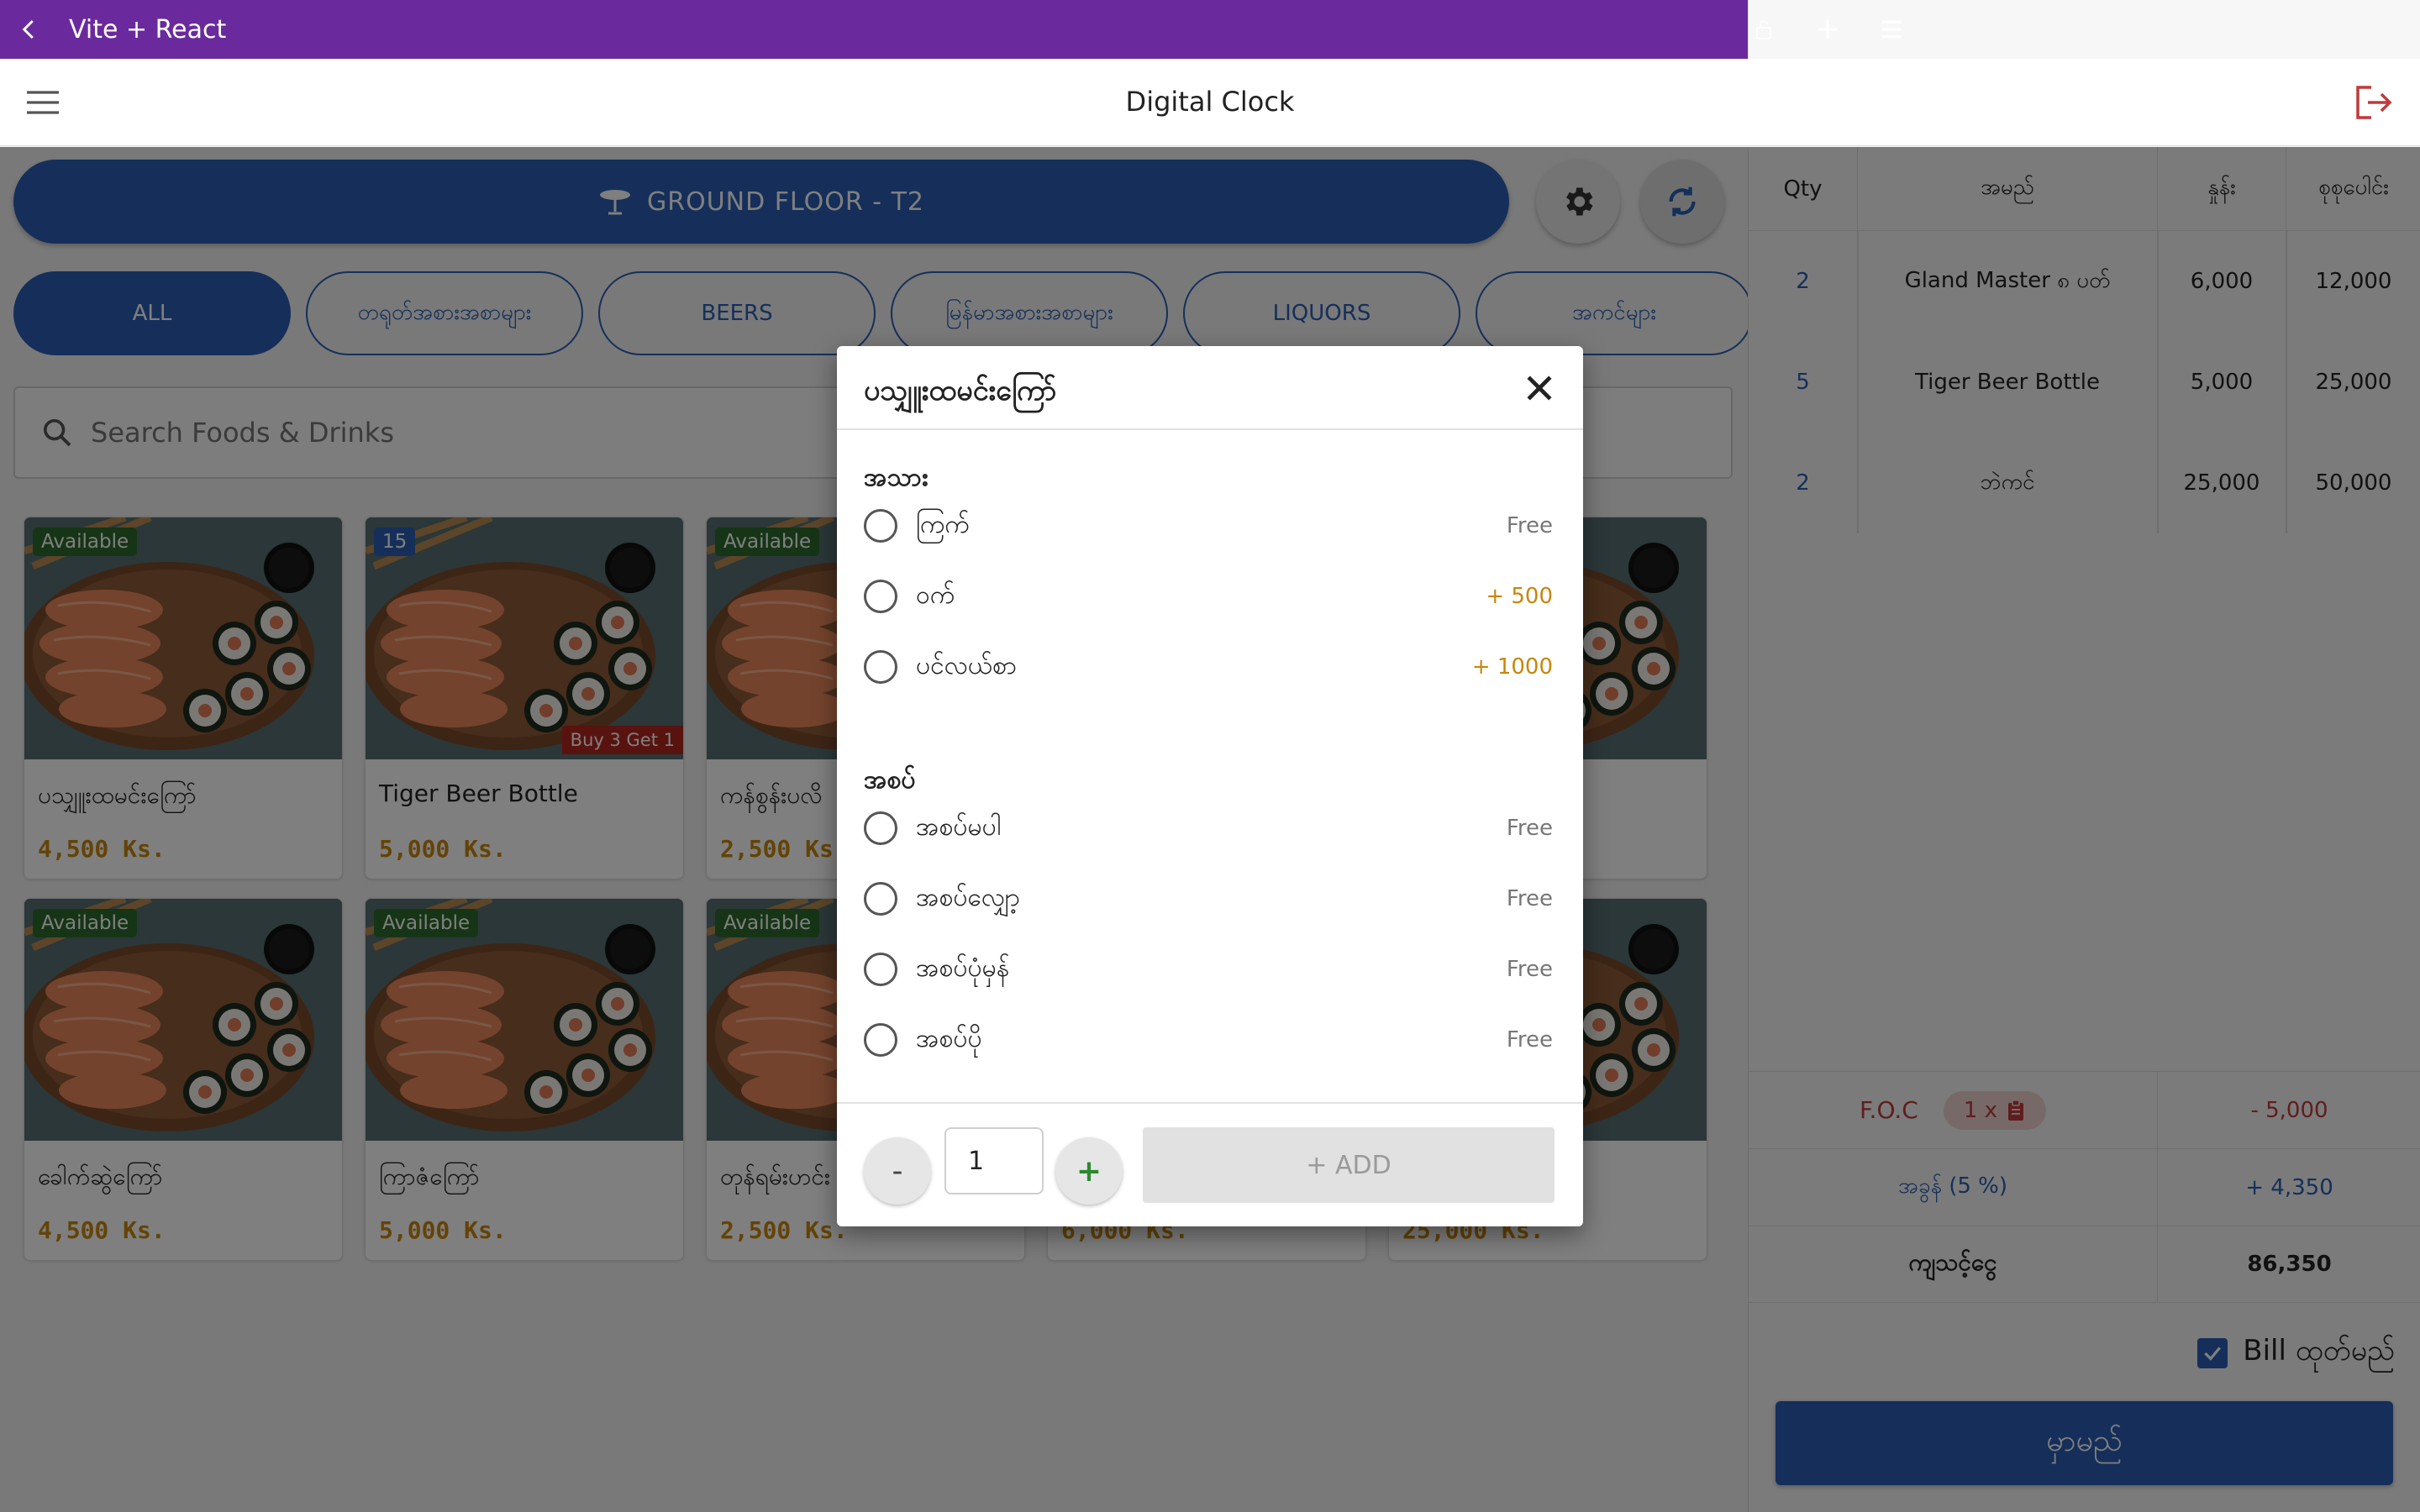  What do you see at coordinates (1891, 29) in the screenshot?
I see `menu-icon` at bounding box center [1891, 29].